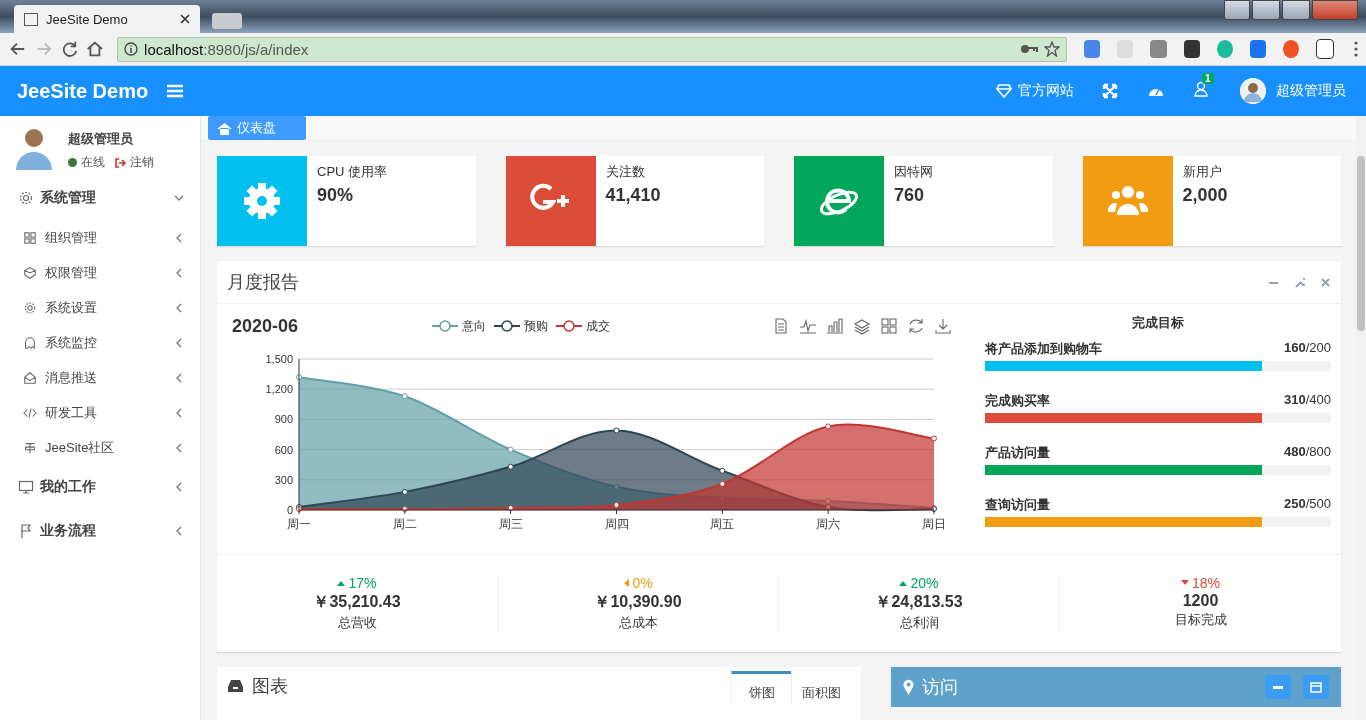  I want to click on x-tick-label: 周一, so click(299, 524).